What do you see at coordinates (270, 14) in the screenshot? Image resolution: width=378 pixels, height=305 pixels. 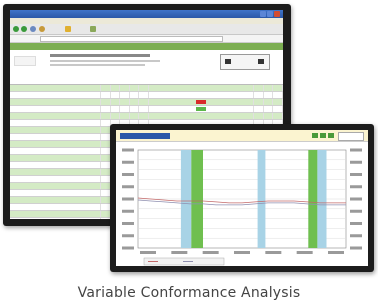 I see `maximize-icon` at bounding box center [270, 14].